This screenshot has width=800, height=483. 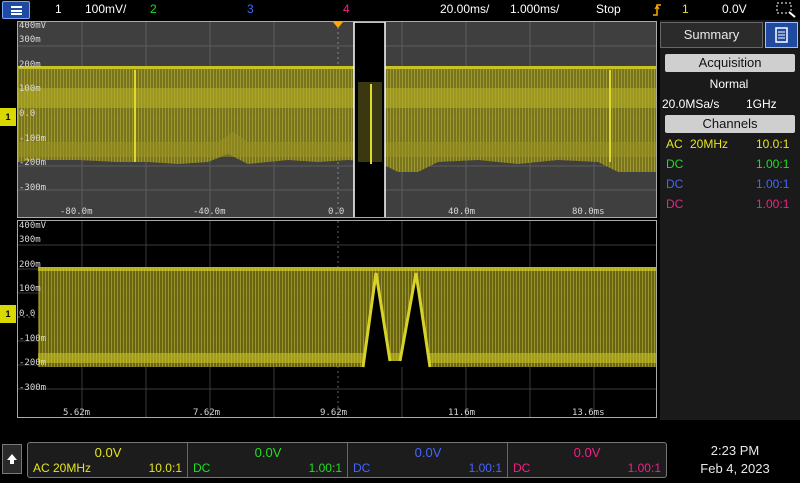 I want to click on clock-time: 2:23 PM, so click(x=735, y=450).